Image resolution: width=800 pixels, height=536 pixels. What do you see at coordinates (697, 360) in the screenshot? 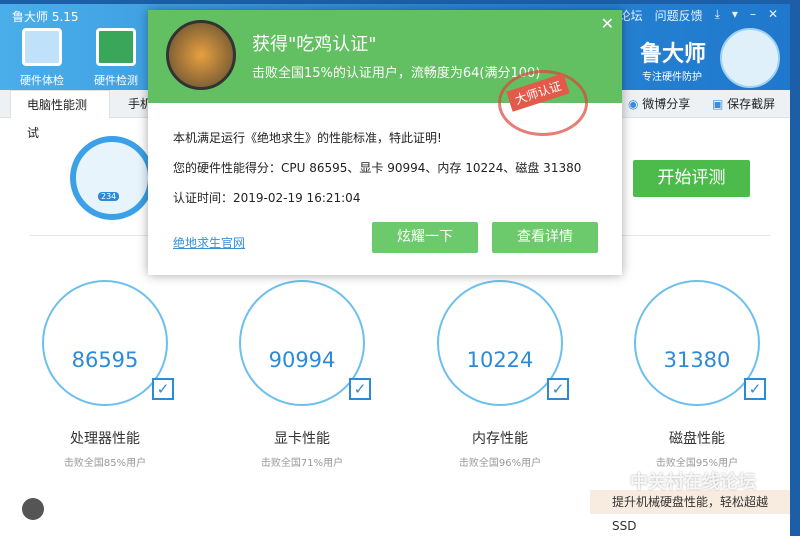
I see `disk-score: 31380` at bounding box center [697, 360].